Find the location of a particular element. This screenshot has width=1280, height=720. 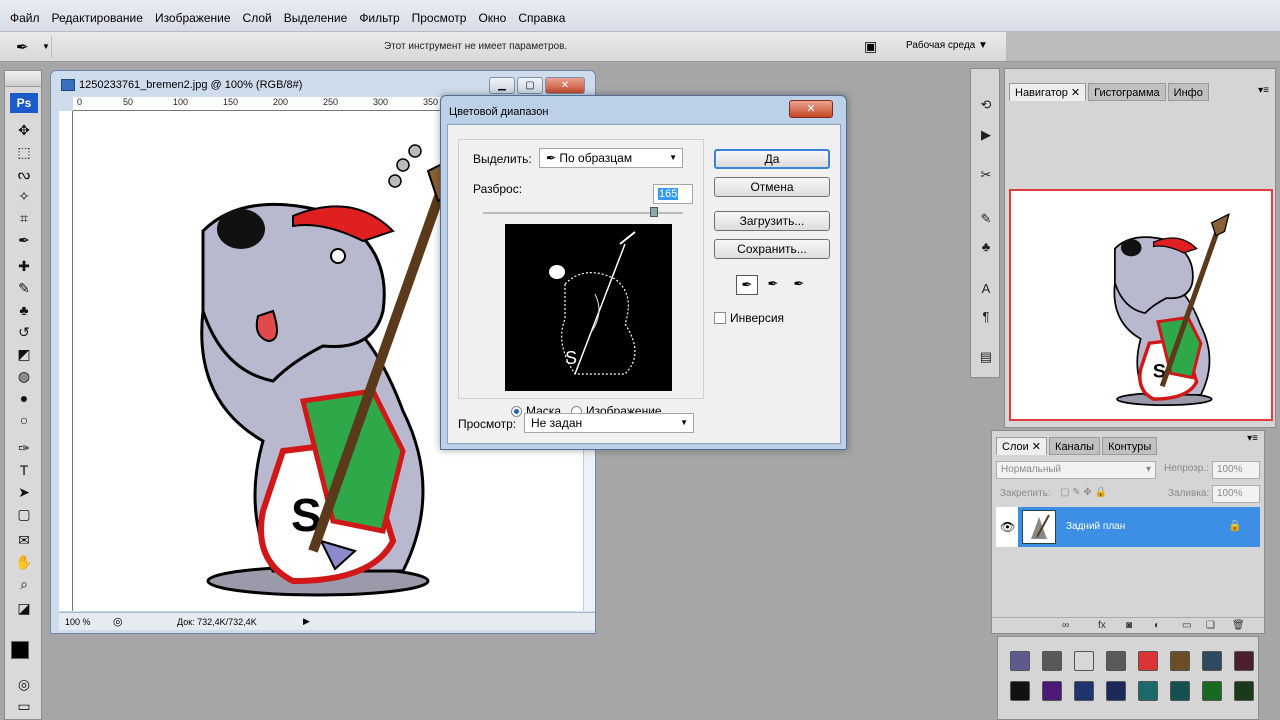

history-icon: ⟲ is located at coordinates (986, 105).